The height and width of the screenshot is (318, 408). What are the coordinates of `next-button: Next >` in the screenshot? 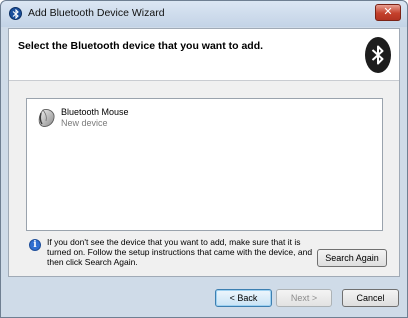 It's located at (304, 298).